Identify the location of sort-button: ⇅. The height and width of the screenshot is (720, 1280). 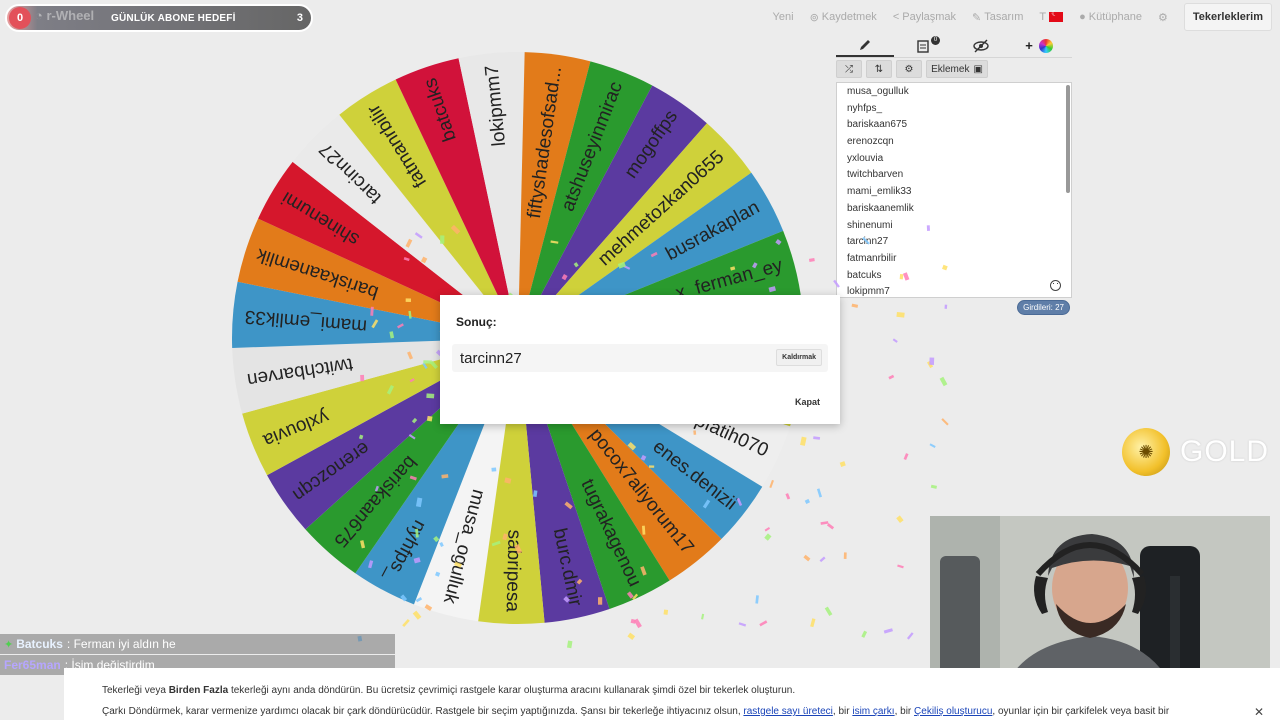
(879, 69).